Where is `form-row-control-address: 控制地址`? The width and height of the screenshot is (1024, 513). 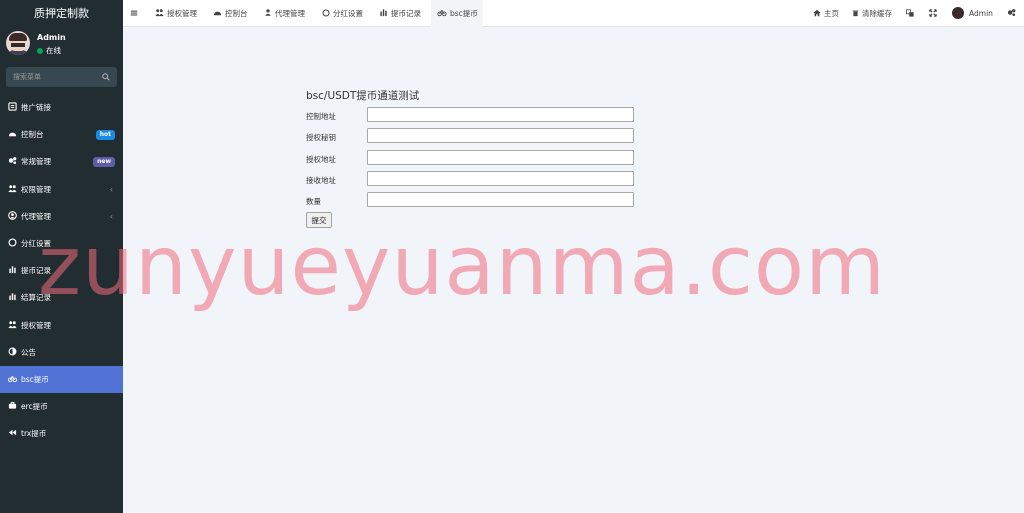 form-row-control-address: 控制地址 is located at coordinates (471, 116).